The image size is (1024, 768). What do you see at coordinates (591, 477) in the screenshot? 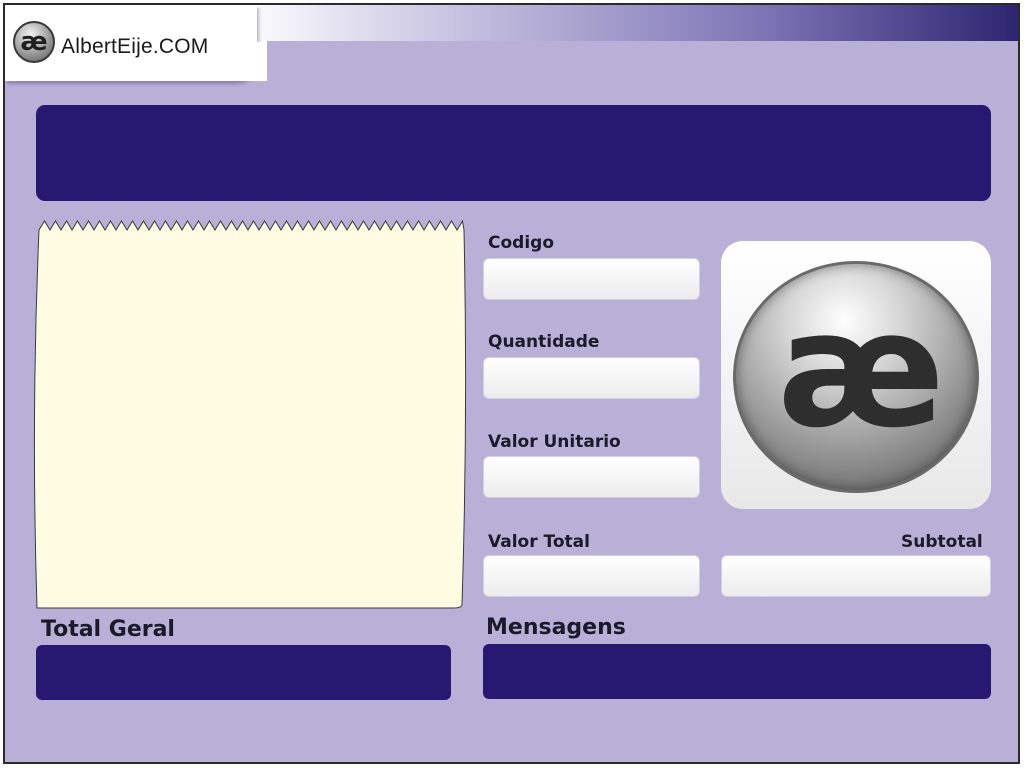
I see `valor-unitario-input` at bounding box center [591, 477].